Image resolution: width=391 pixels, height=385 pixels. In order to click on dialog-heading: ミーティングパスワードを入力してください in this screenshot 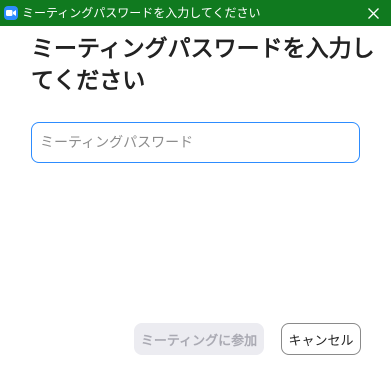, I will do `click(203, 65)`.